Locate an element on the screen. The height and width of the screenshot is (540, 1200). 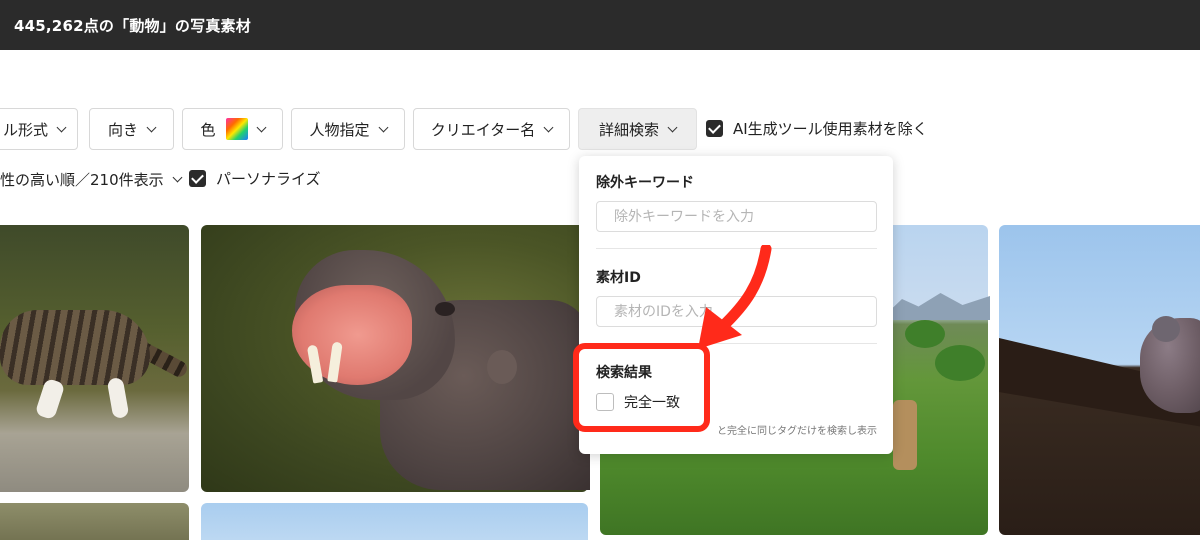
ai-exclude-label: AI生成ツール使用素材を除く is located at coordinates (830, 129).